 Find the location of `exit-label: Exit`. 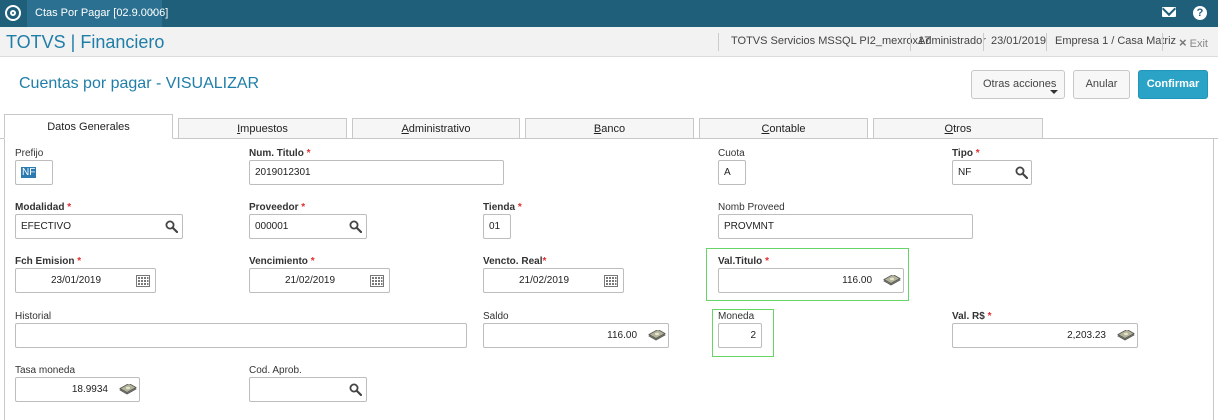

exit-label: Exit is located at coordinates (1198, 44).